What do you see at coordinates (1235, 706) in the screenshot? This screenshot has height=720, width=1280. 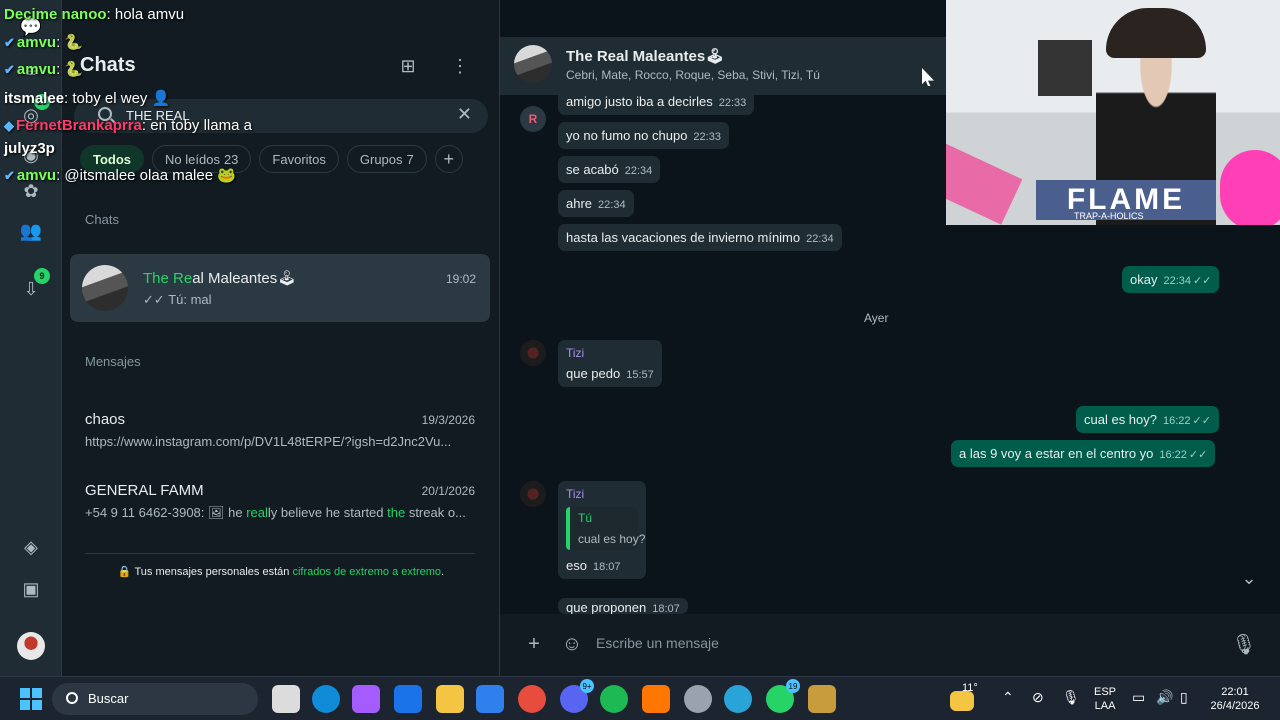 I see `clock-date: 26/4/2026` at bounding box center [1235, 706].